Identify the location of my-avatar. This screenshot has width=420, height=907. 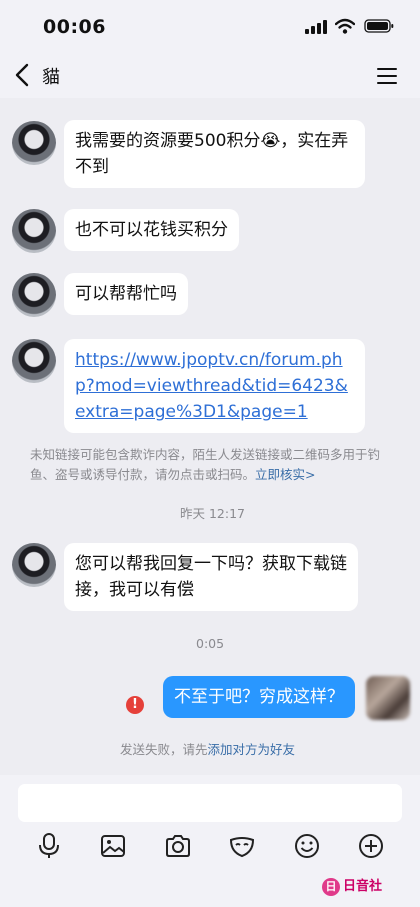
(388, 698).